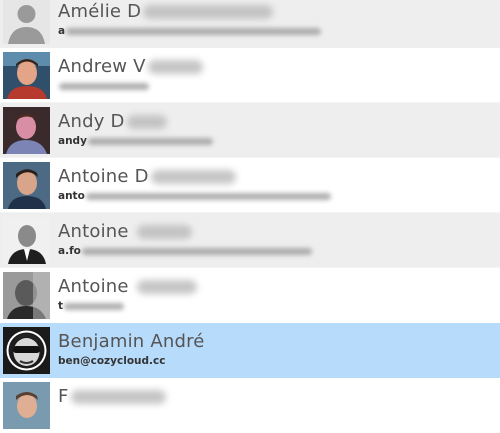  What do you see at coordinates (112, 361) in the screenshot?
I see `contact-email: ben@cozycloud.cc` at bounding box center [112, 361].